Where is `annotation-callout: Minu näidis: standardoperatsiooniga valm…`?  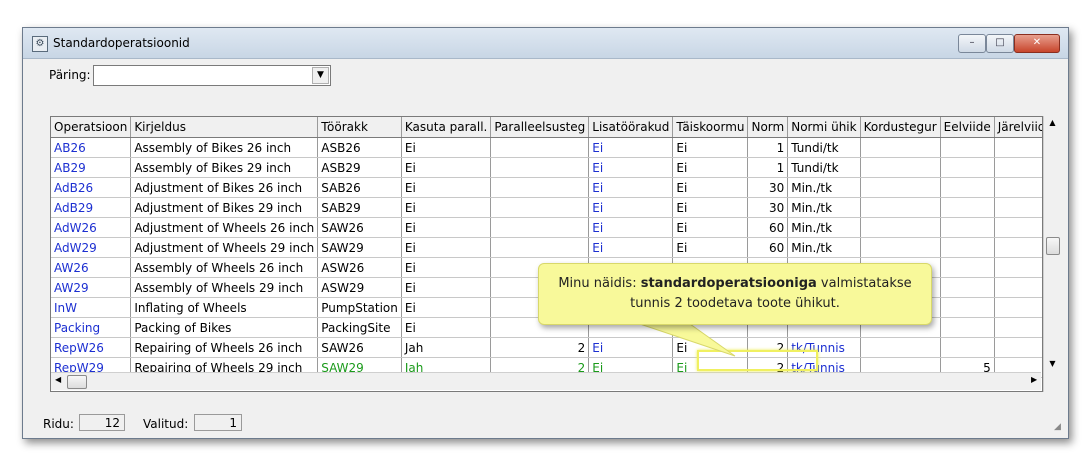 annotation-callout: Minu näidis: standardoperatsiooniga valm… is located at coordinates (735, 294).